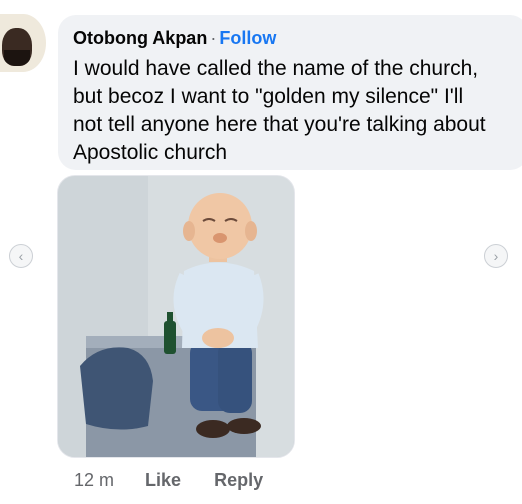 This screenshot has width=522, height=504. I want to click on next-button: ›, so click(496, 256).